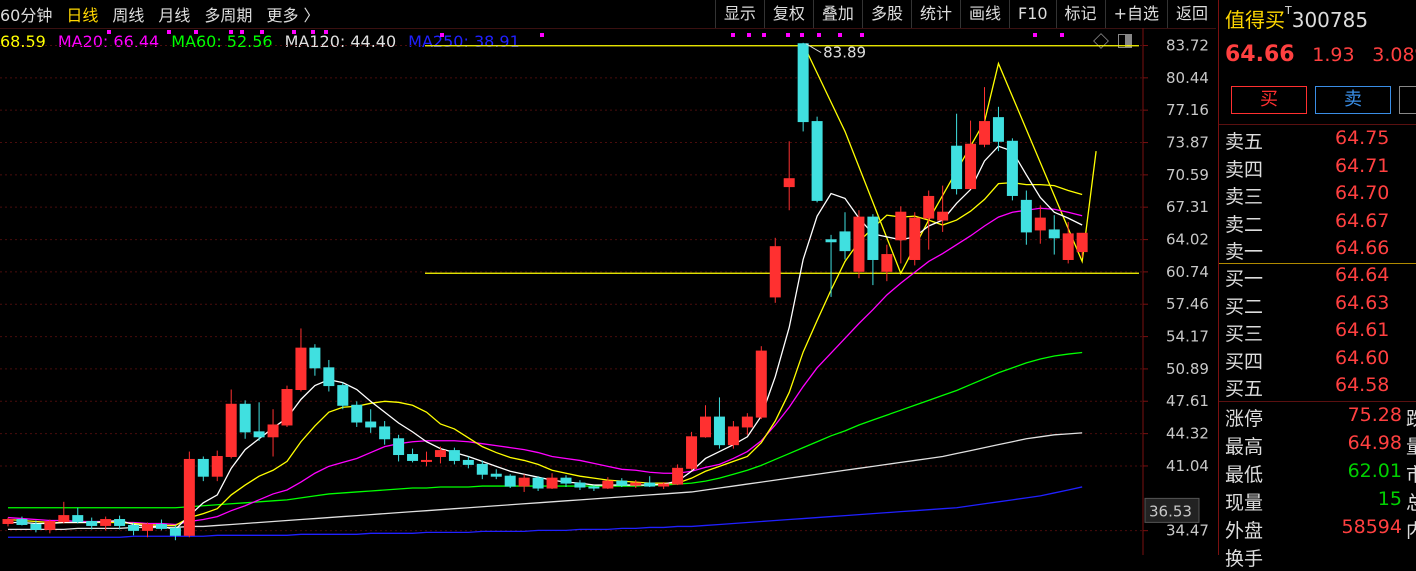 This screenshot has height=571, width=1416. I want to click on top-toolbar: 60分钟 日线 周线 月线 多周期 更多 〉 显示 复权 叠加 多股 统计 画线 F10 标记 +自选 返回, so click(608, 14).